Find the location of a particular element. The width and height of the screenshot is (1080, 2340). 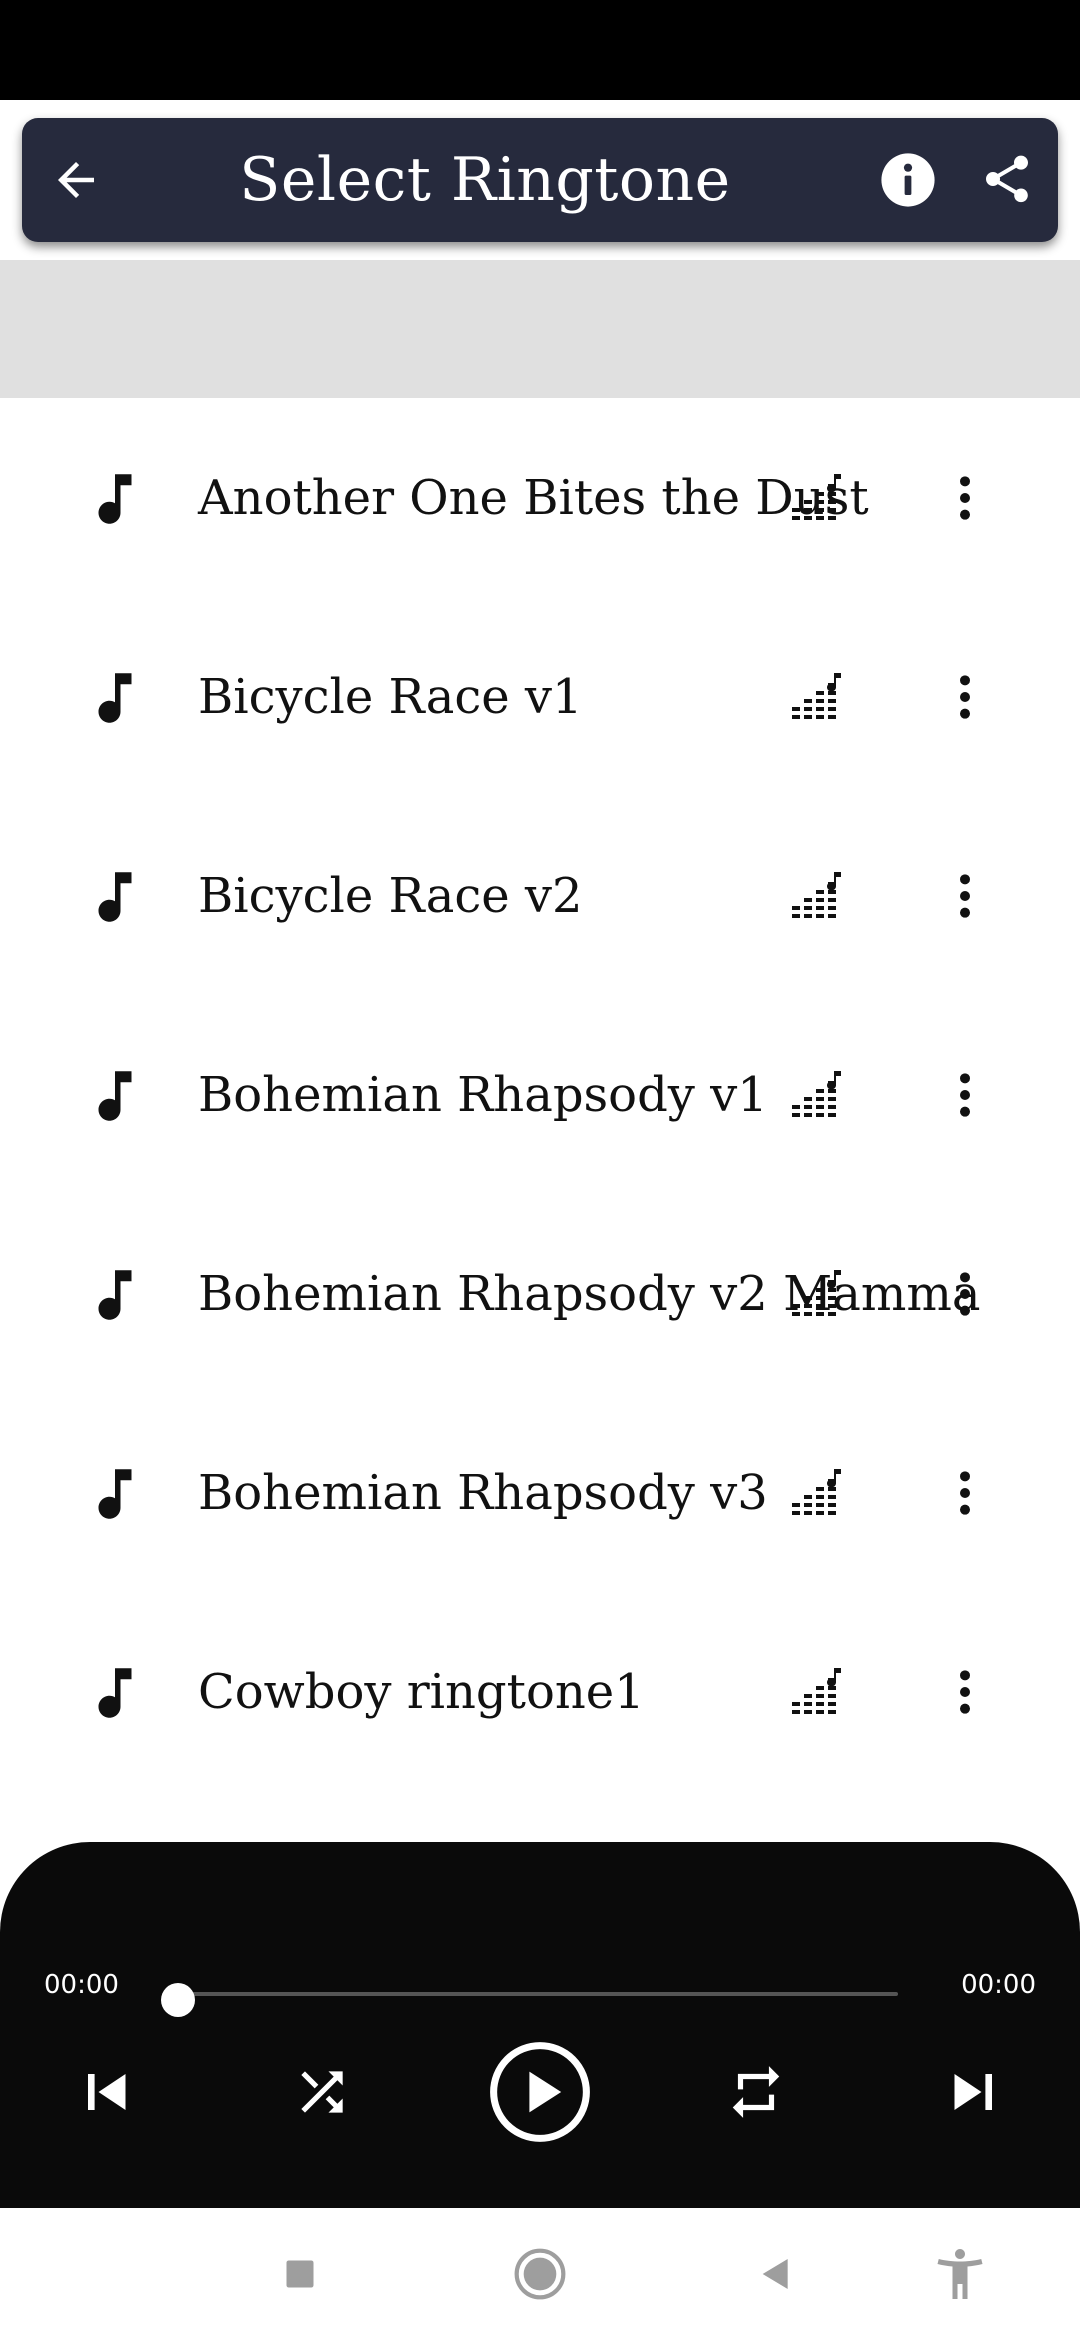

repeat-icon is located at coordinates (756, 2092).